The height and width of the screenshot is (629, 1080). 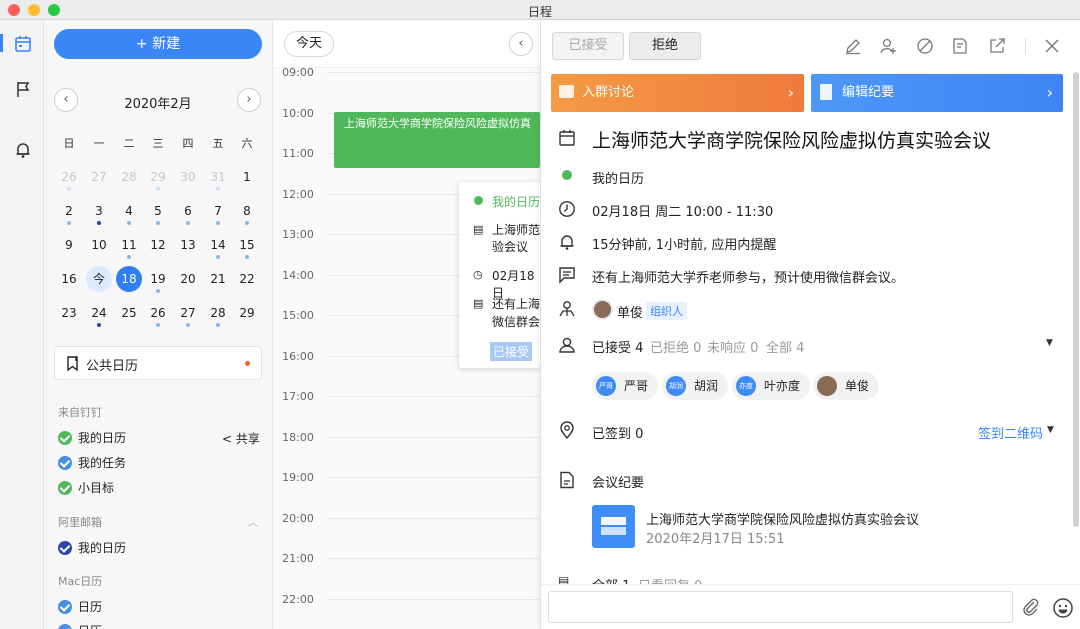 What do you see at coordinates (247, 211) in the screenshot?
I see `calendar-day: 8` at bounding box center [247, 211].